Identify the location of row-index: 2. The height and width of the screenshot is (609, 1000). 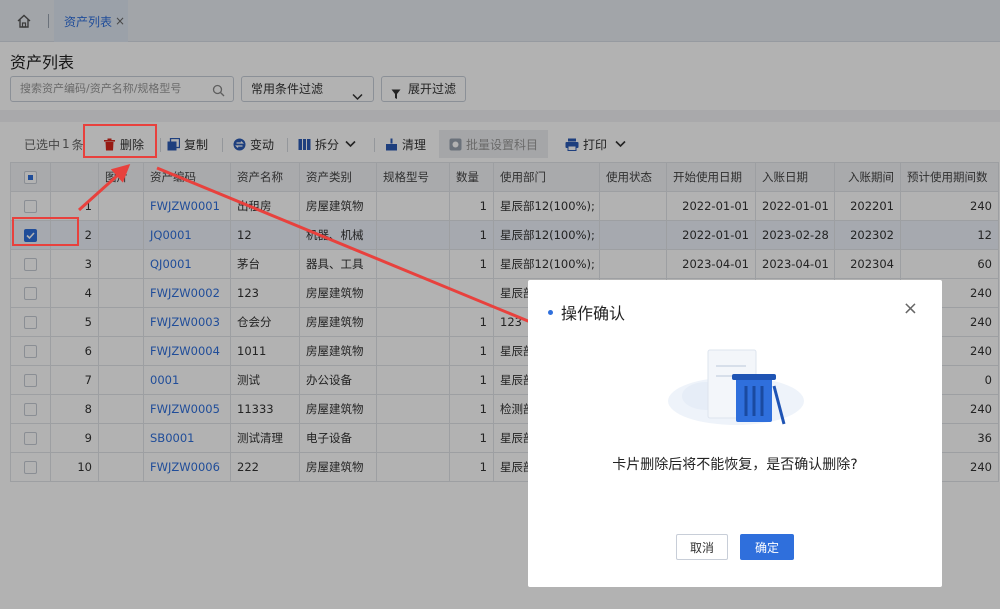
(74, 235).